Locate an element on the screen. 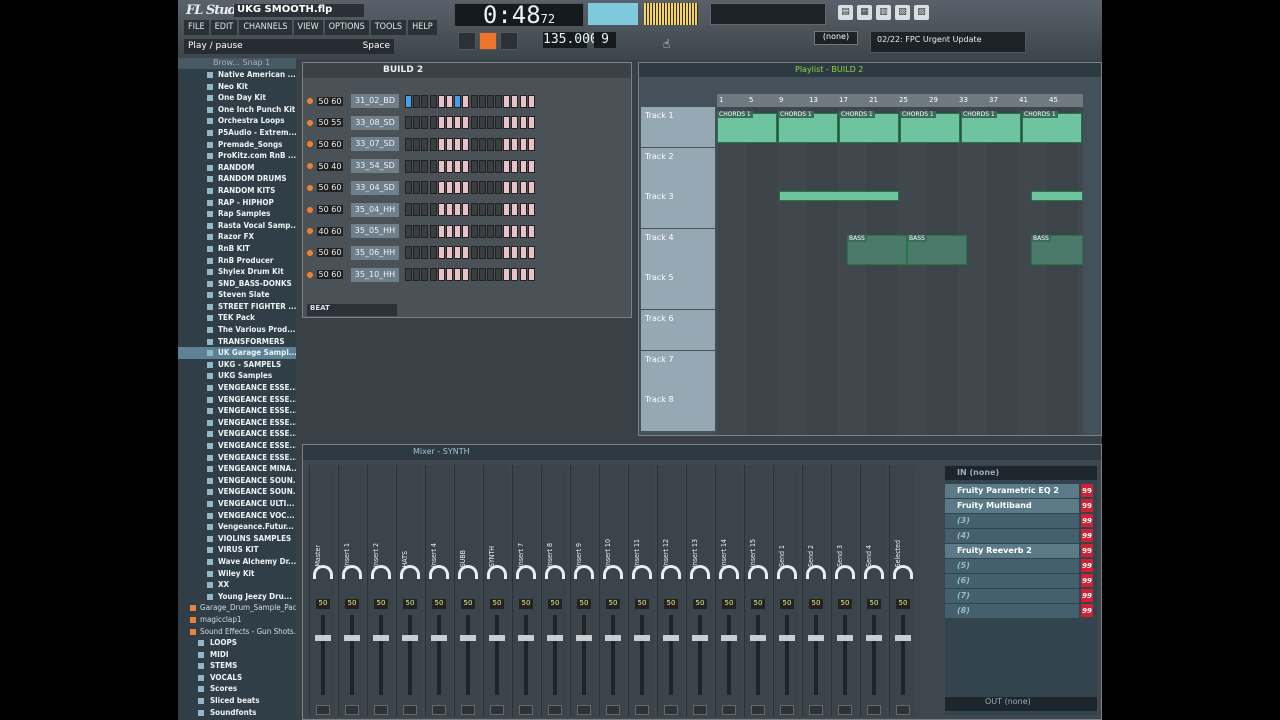  track-header: Track 5 is located at coordinates (678, 289).